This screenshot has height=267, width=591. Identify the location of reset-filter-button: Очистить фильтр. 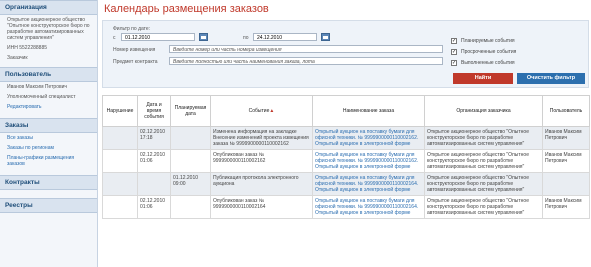
(551, 78).